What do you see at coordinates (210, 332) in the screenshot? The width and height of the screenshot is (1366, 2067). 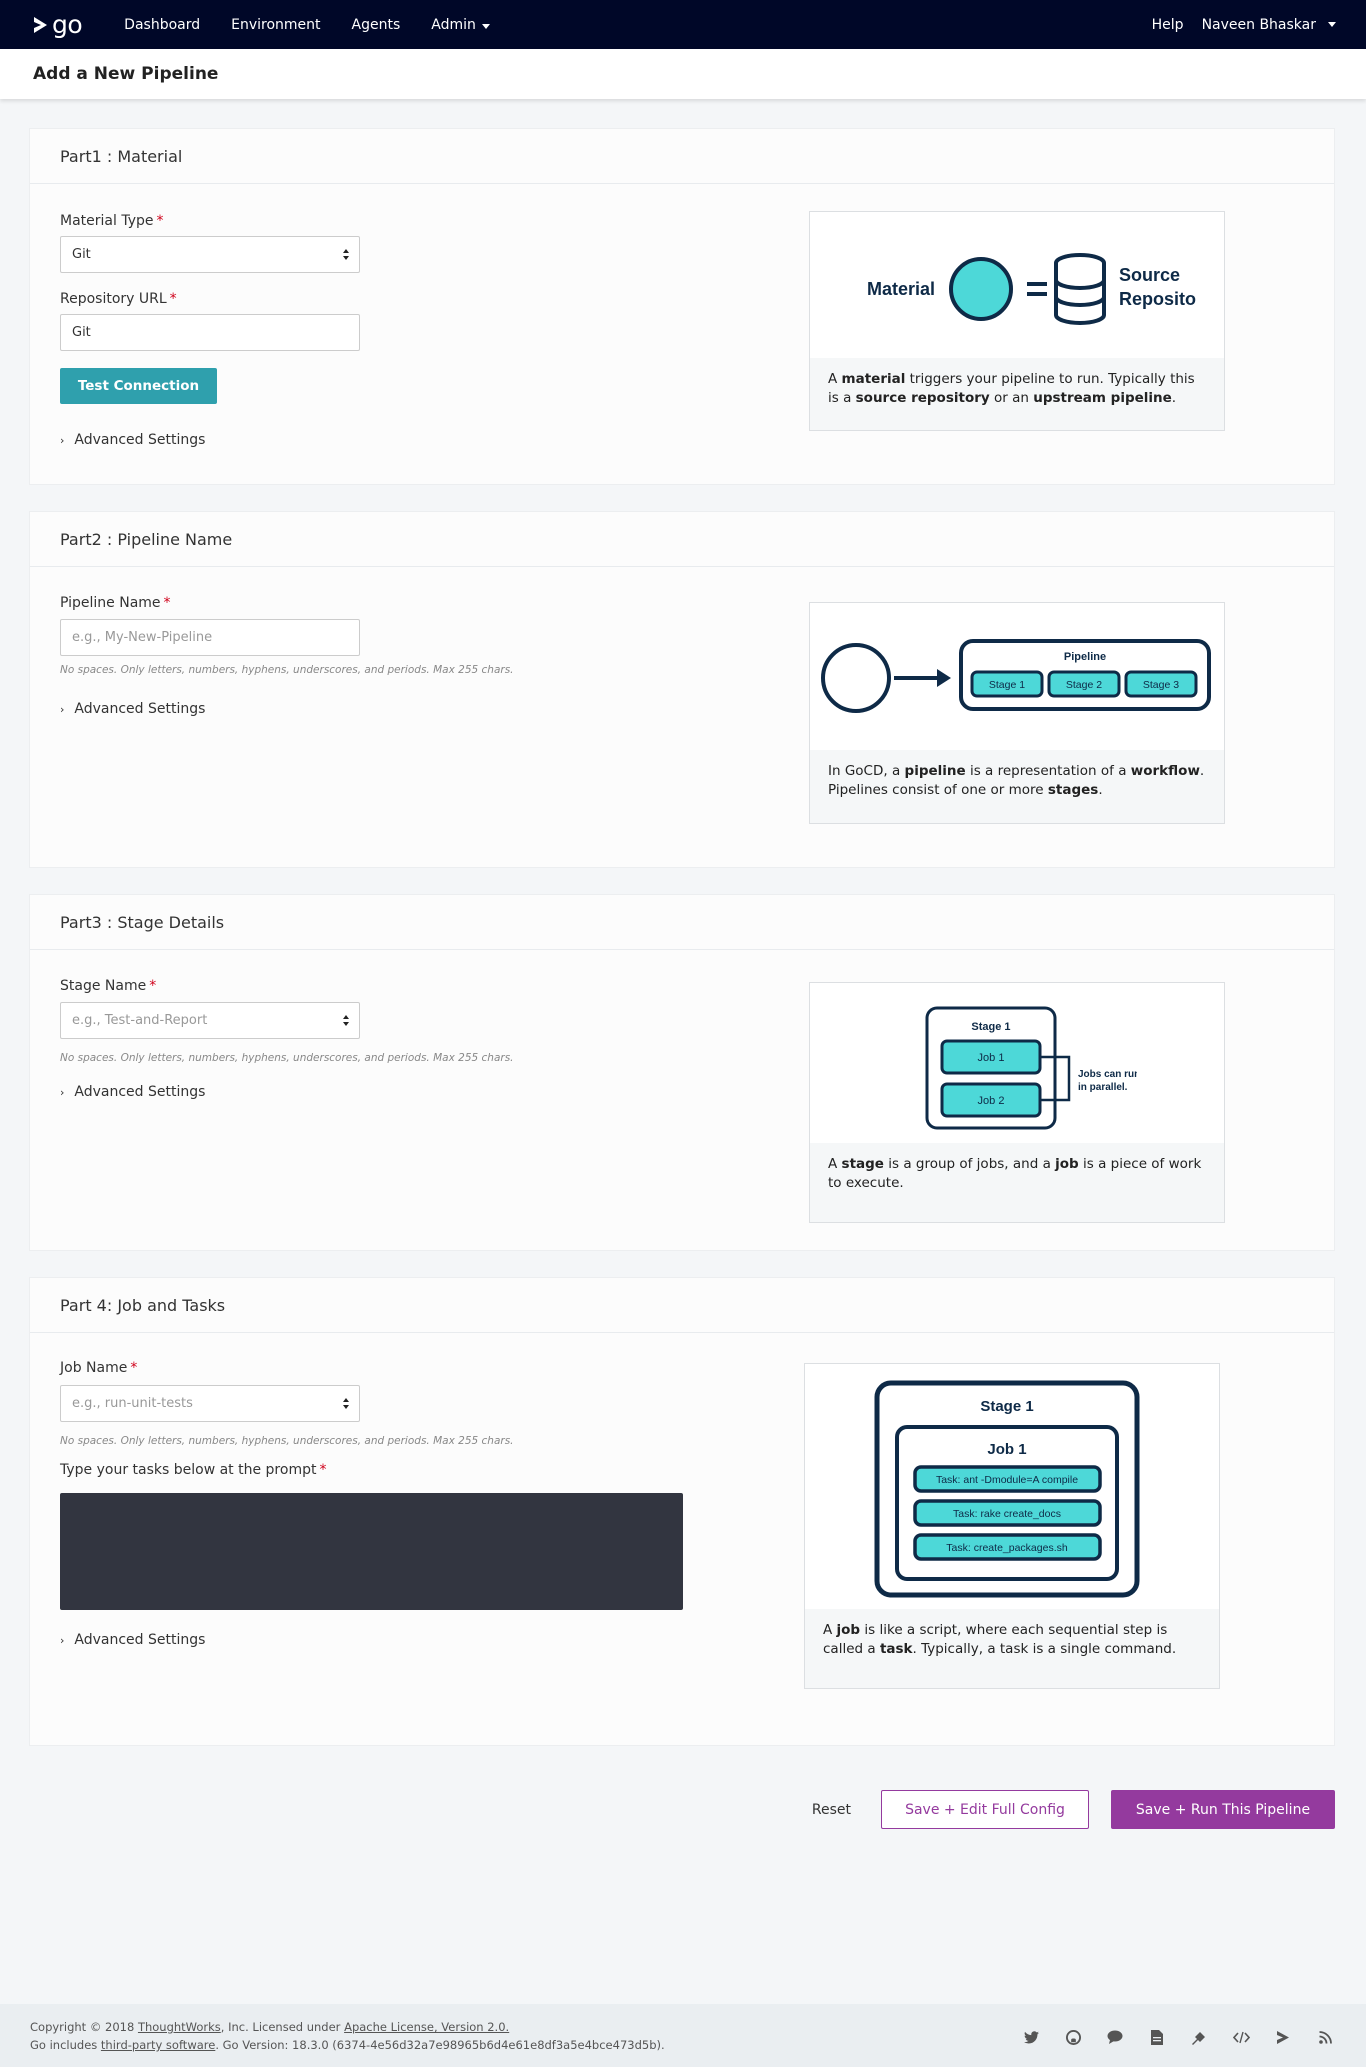 I see `repository-url-input: Git` at bounding box center [210, 332].